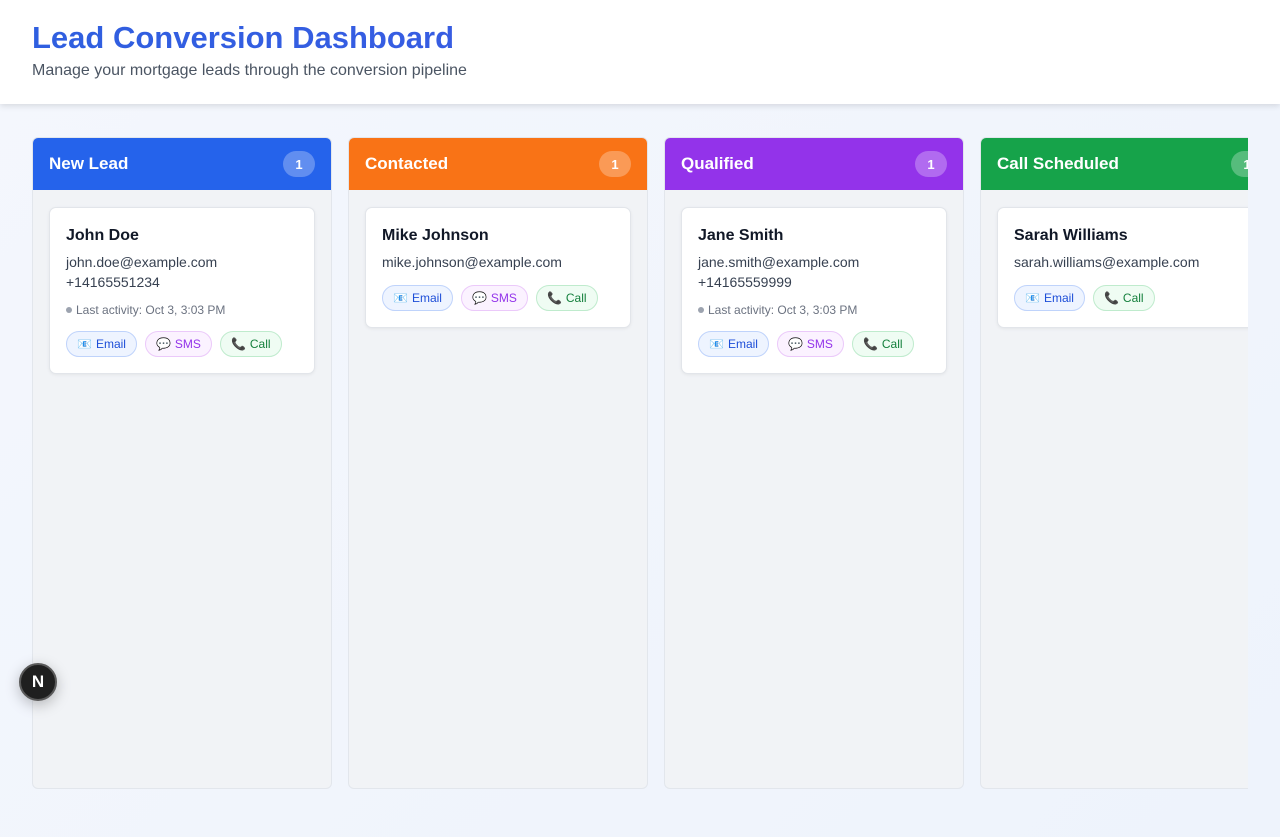 This screenshot has width=1280, height=837. What do you see at coordinates (779, 262) in the screenshot?
I see `lead-email: jane.smith@example.com` at bounding box center [779, 262].